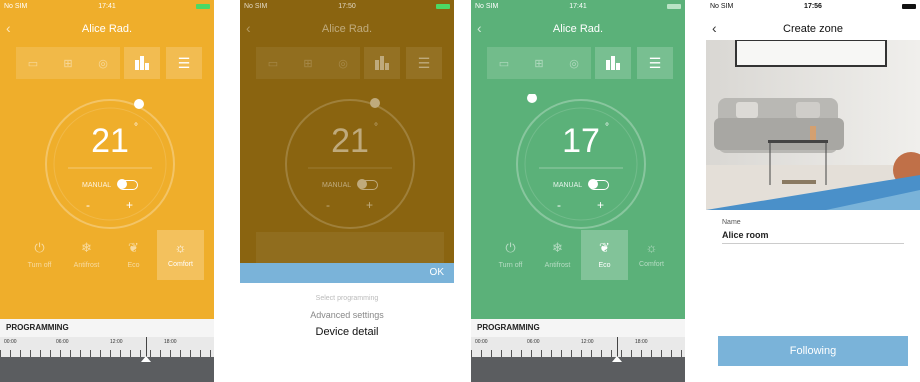 The width and height of the screenshot is (920, 382). I want to click on status-bar: No SIM 17:56, so click(813, 7).